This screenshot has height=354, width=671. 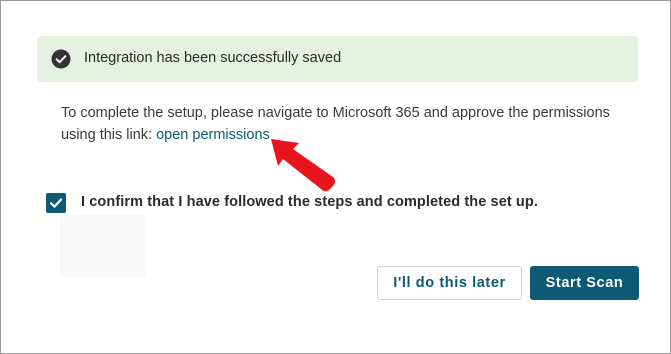 I want to click on red-arrow-icon, so click(x=303, y=165).